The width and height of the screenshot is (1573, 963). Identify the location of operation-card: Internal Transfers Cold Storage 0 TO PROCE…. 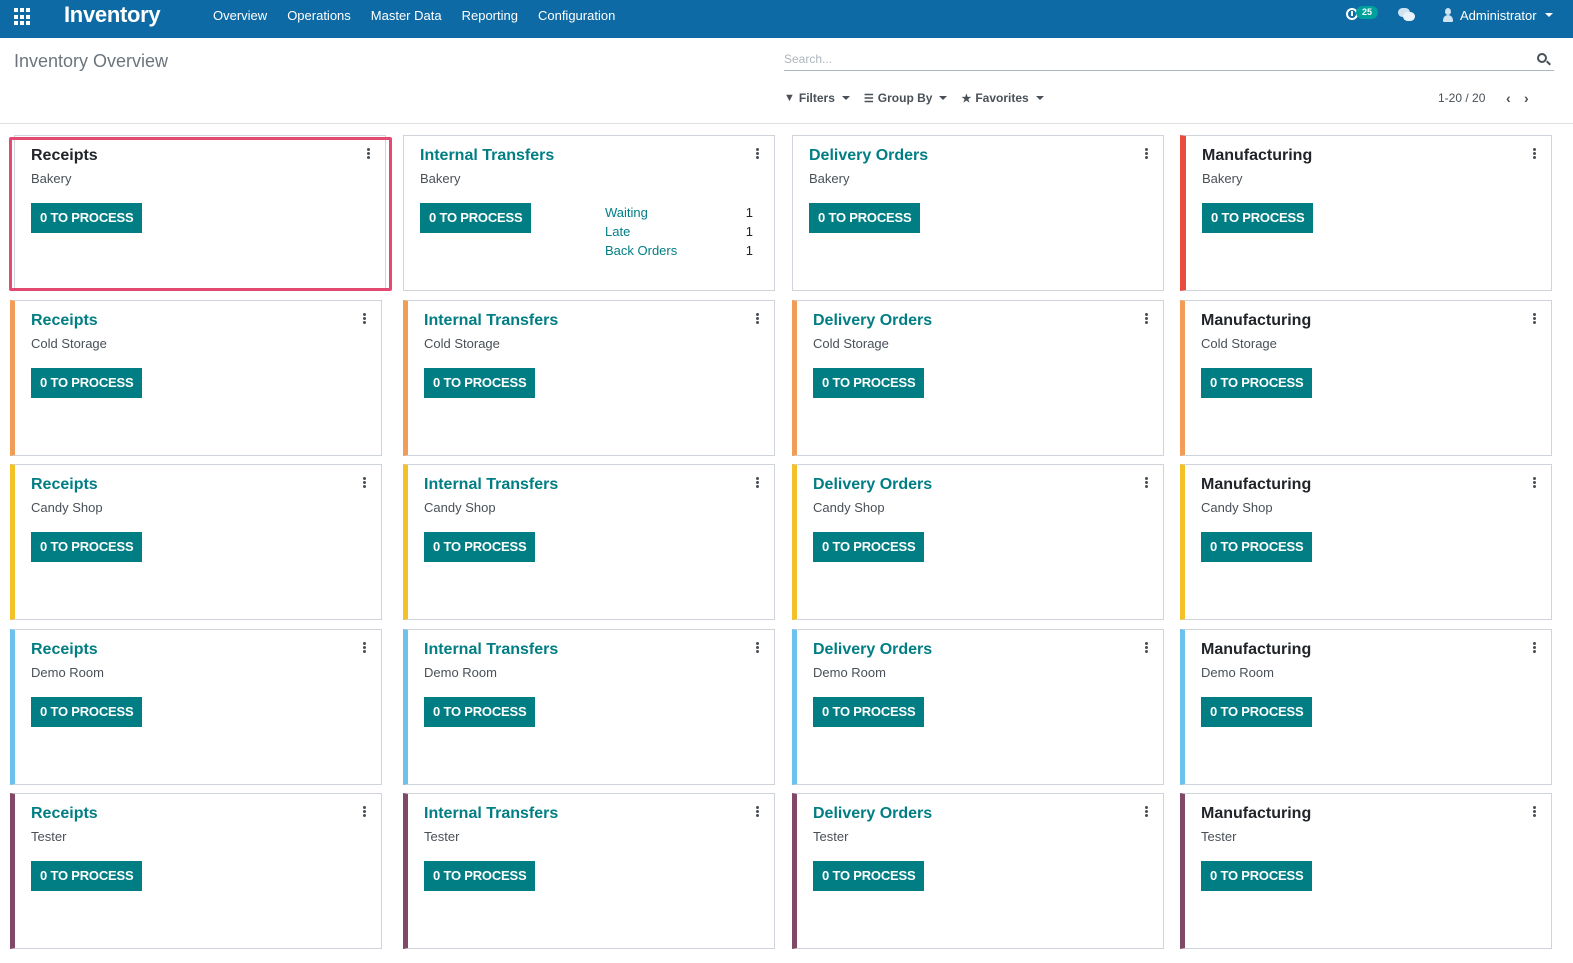
(589, 378).